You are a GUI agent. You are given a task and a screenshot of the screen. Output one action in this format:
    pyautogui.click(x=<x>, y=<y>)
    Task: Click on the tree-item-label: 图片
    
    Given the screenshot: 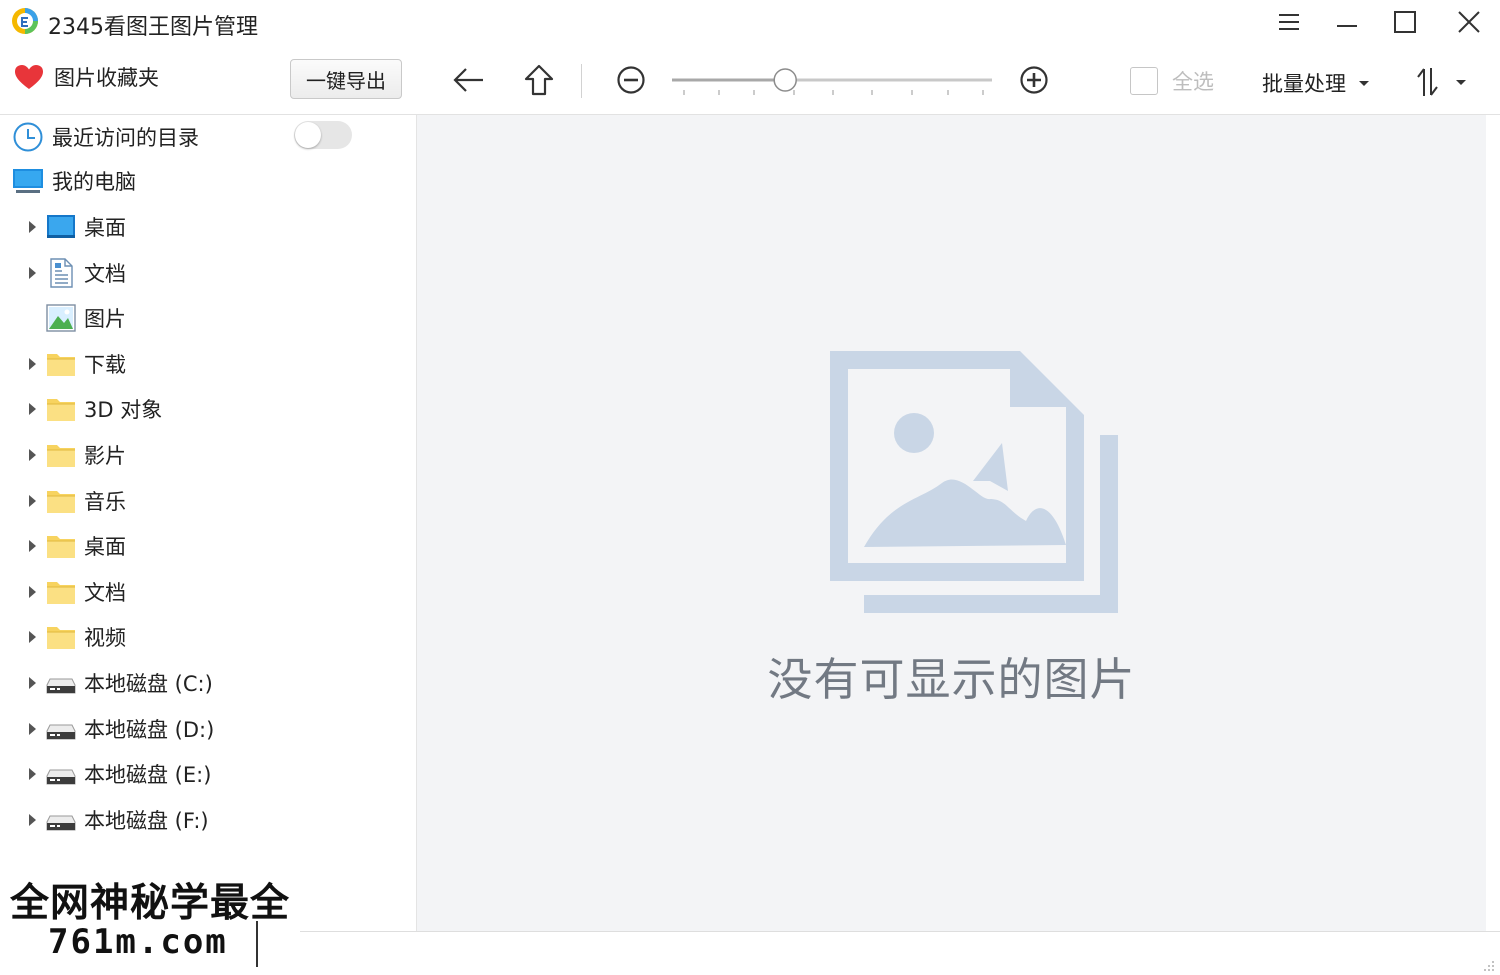 What is the action you would take?
    pyautogui.click(x=105, y=319)
    